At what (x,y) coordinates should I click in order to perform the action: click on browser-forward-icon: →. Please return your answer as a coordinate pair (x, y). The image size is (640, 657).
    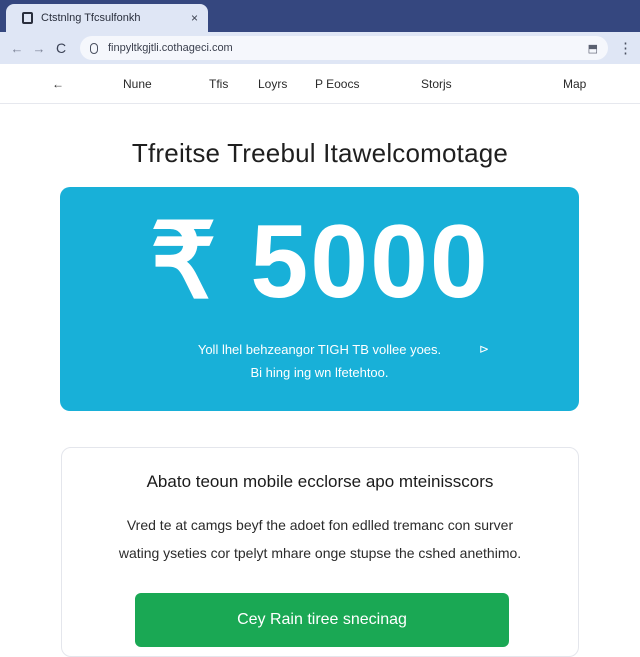
    Looking at the image, I should click on (39, 48).